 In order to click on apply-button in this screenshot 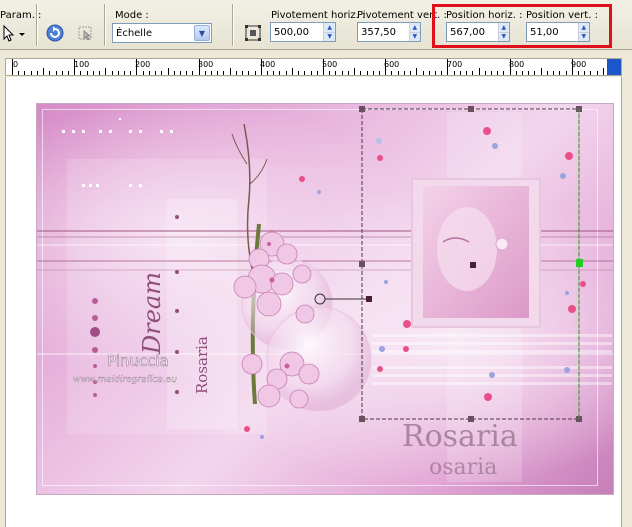, I will do `click(85, 33)`.